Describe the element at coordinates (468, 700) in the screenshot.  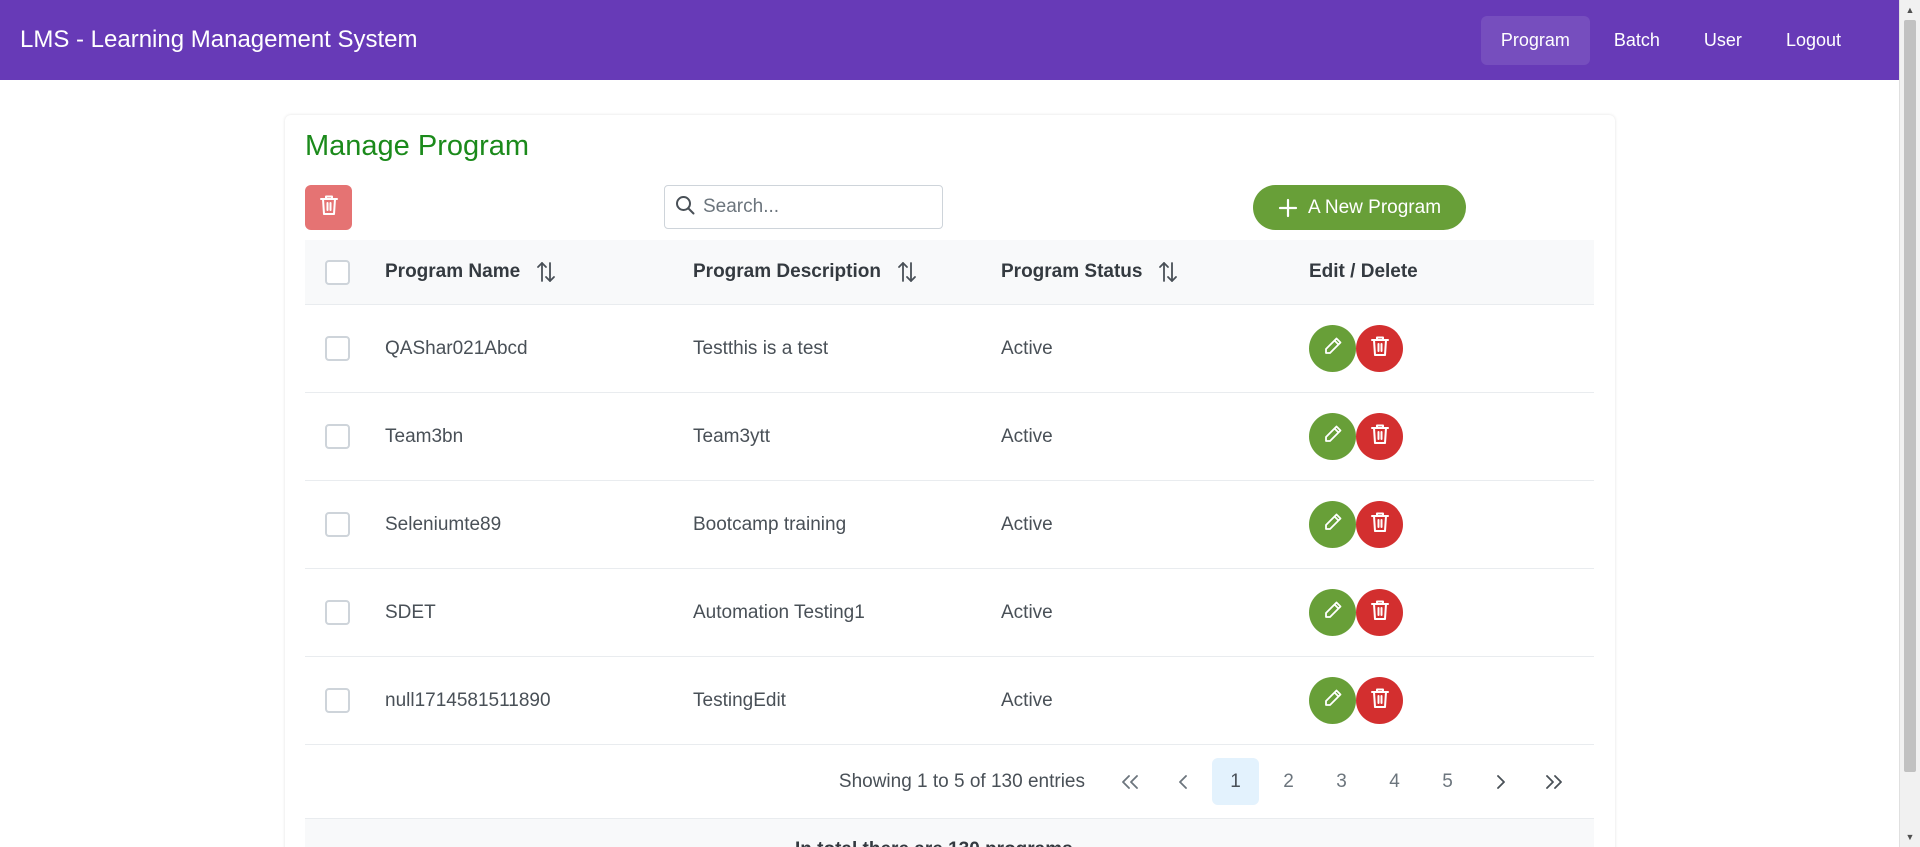
I see `program-name-cell: null1714581511890` at that location.